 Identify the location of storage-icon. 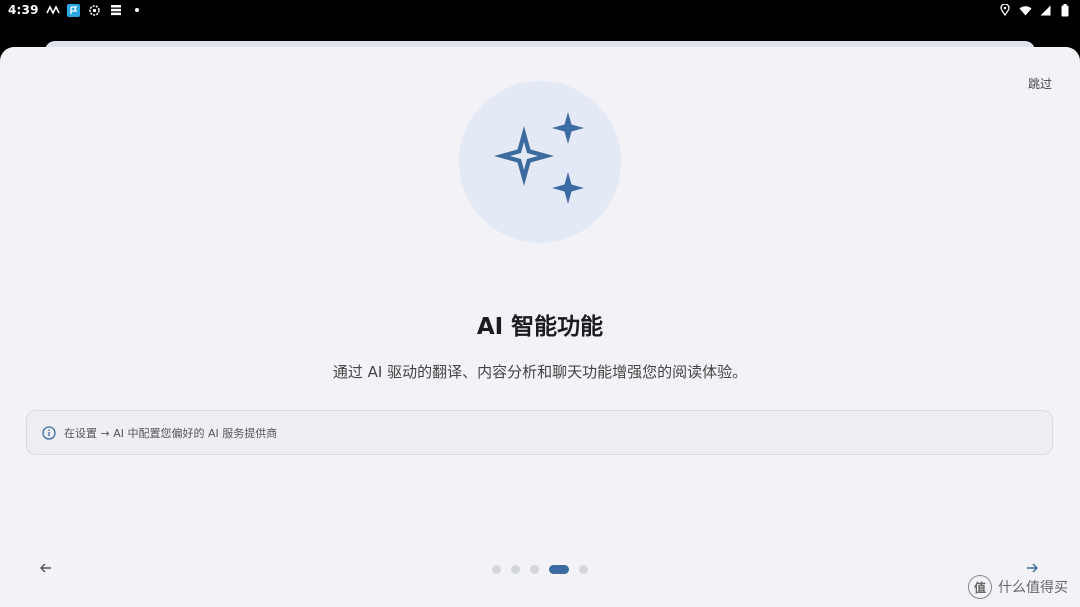
(116, 10).